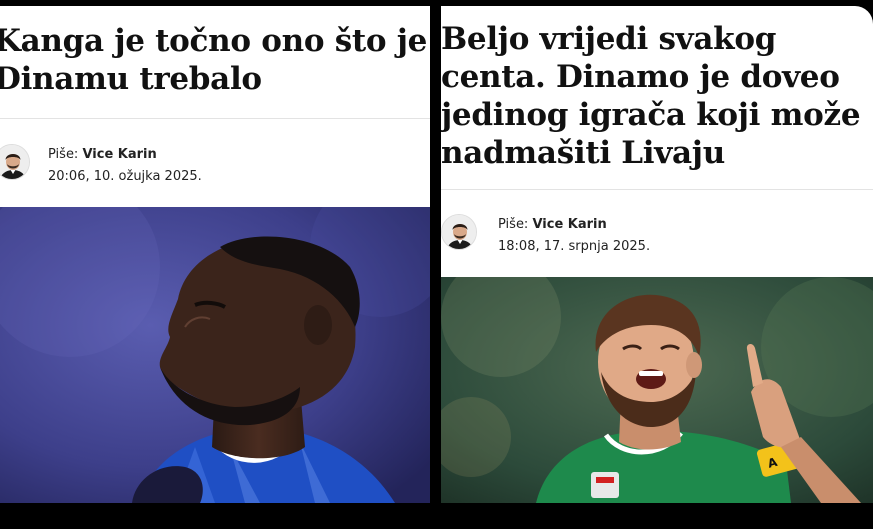  I want to click on byline: Piše: Vice Karin 20:06, 10. ožujka 2025., so click(125, 166).